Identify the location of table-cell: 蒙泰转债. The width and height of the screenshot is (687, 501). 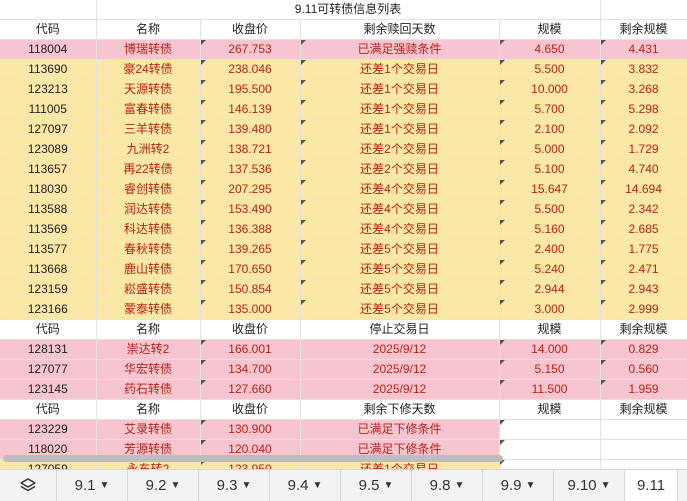
(148, 309).